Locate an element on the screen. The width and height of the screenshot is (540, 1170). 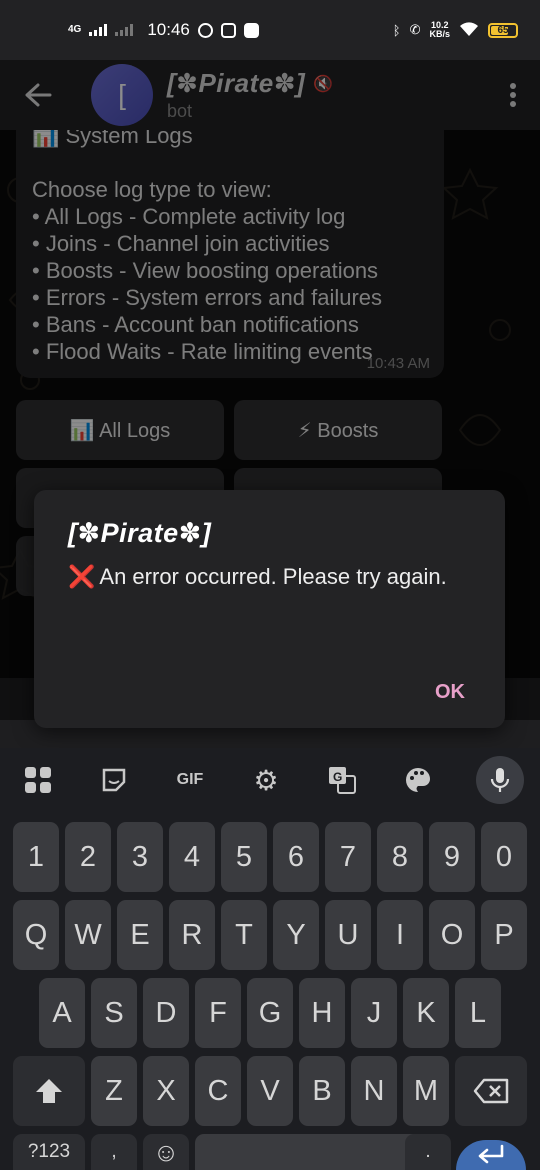
bluetooth-icon: ᛒ is located at coordinates (396, 30).